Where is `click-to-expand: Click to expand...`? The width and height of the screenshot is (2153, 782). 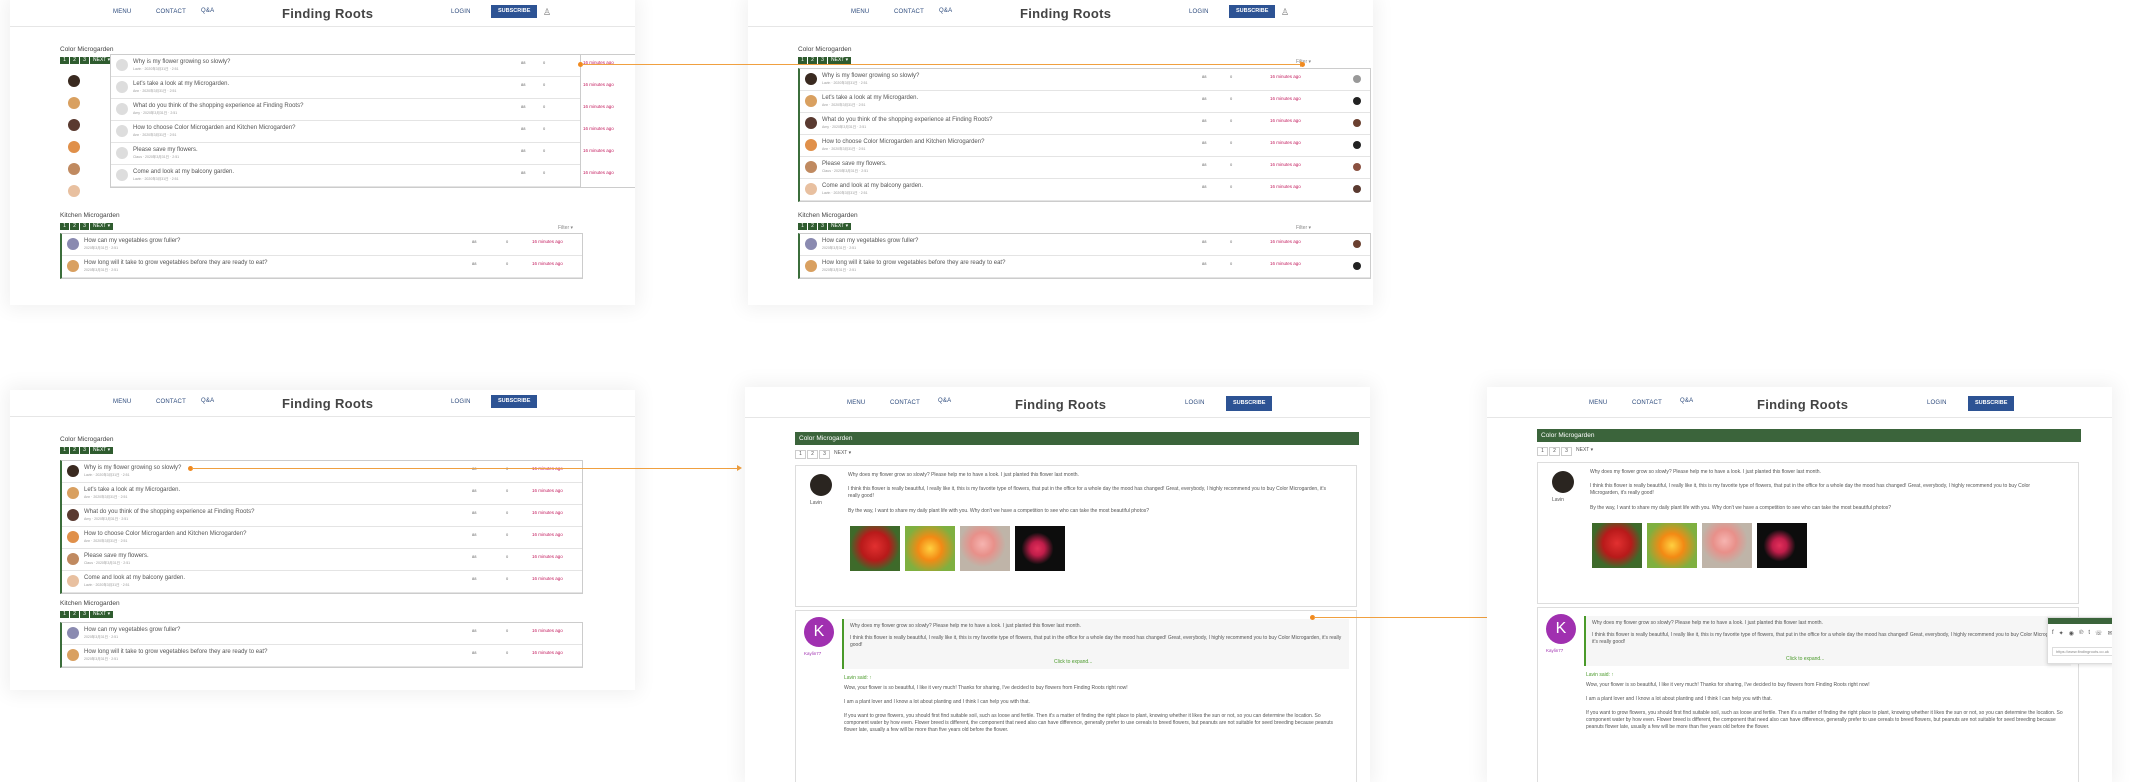
click-to-expand: Click to expand... is located at coordinates (1805, 659).